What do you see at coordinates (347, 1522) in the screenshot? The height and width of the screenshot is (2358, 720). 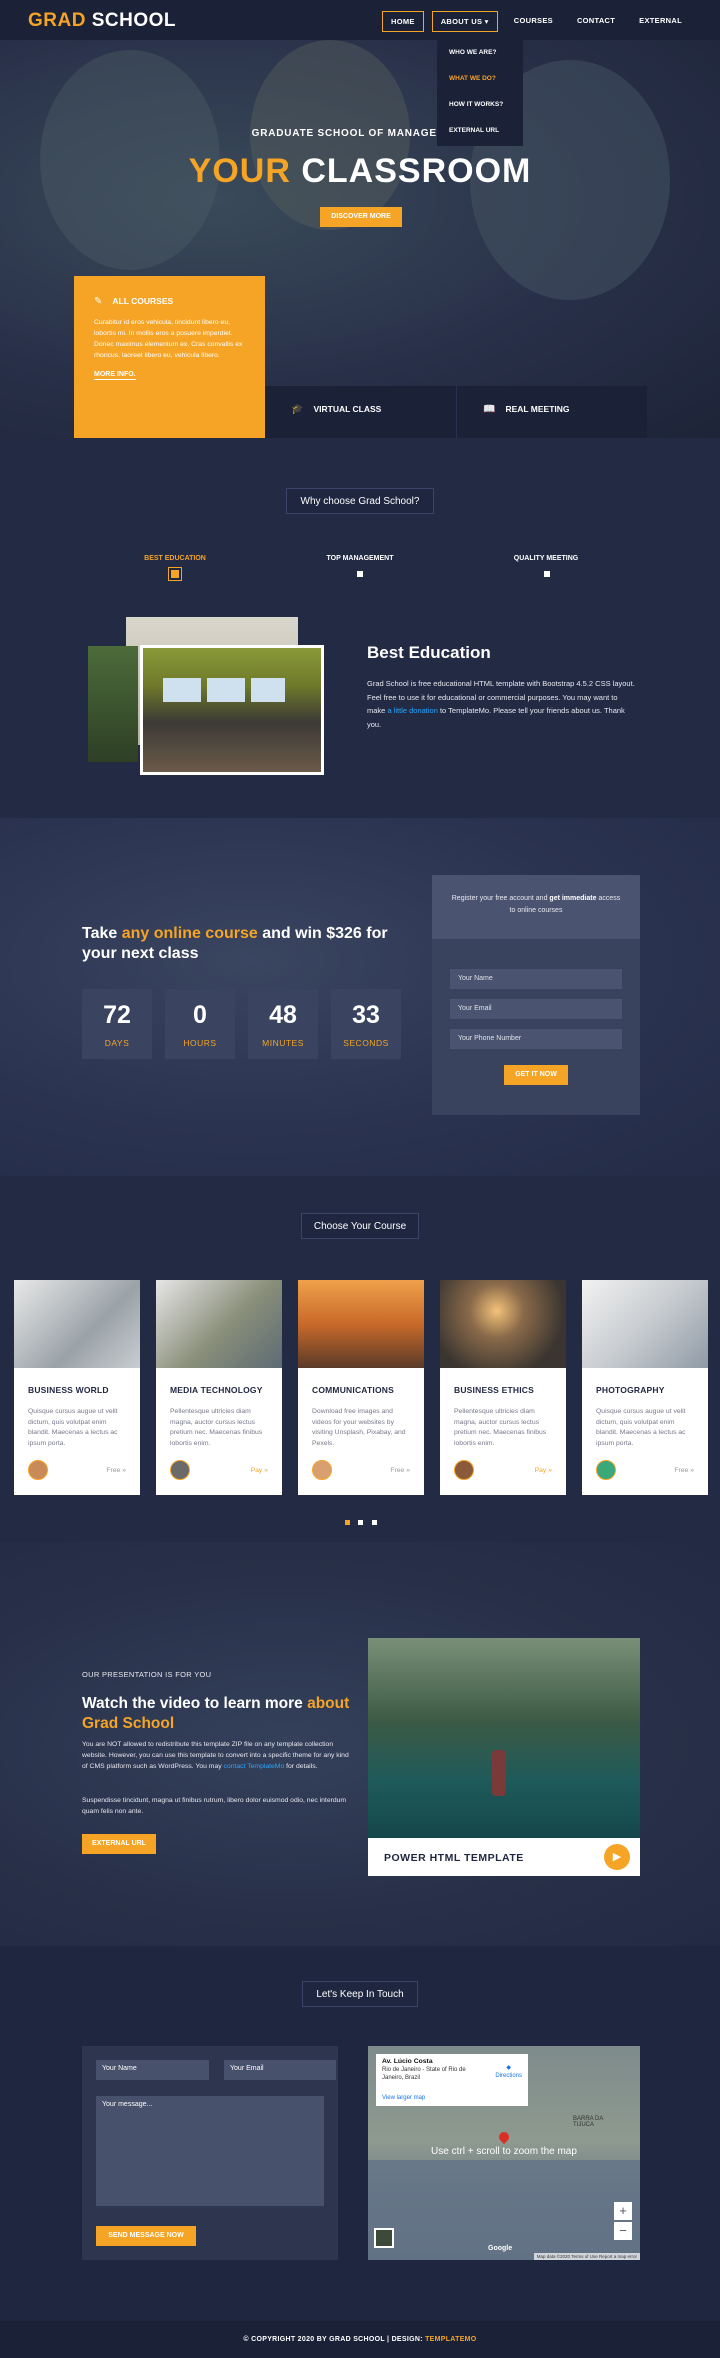 I see `carousel-dot-active` at bounding box center [347, 1522].